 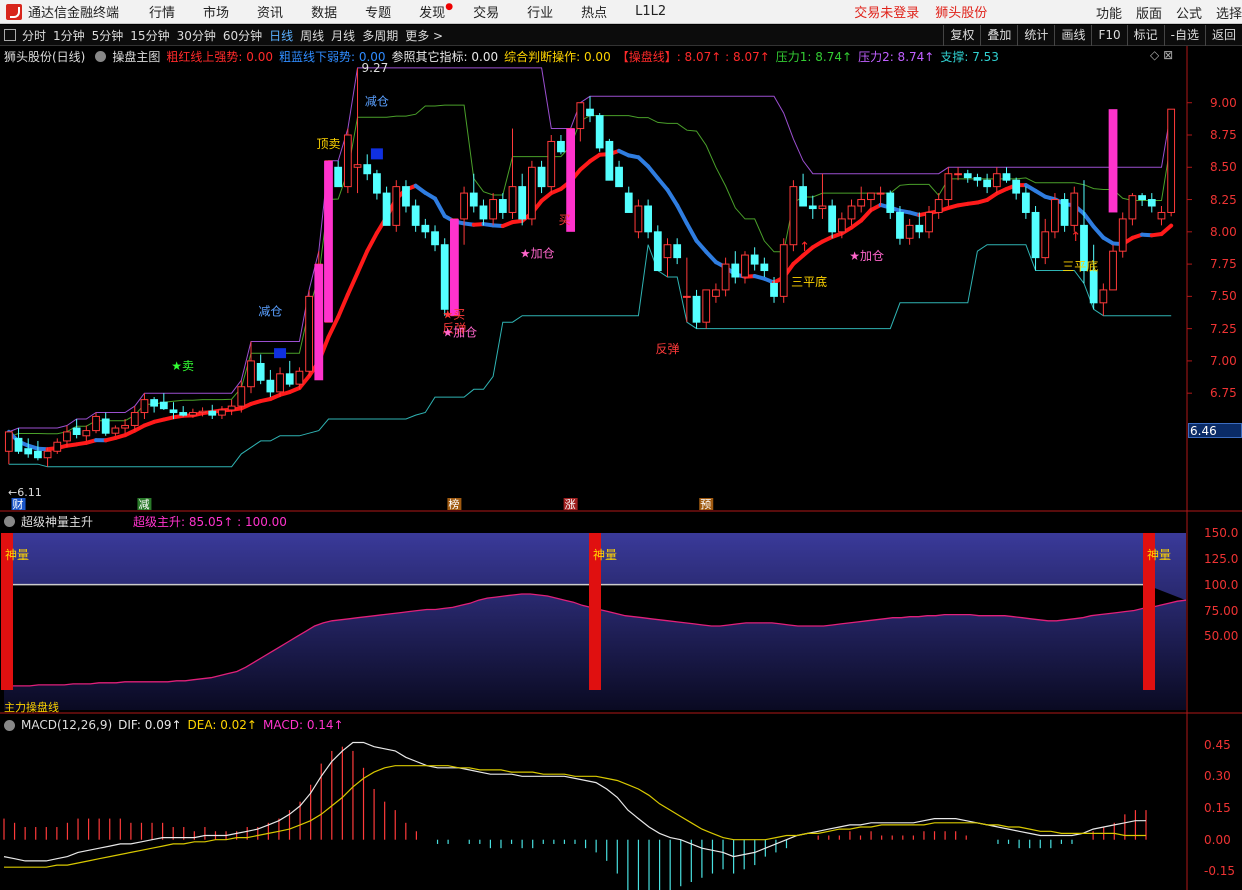 I want to click on menu-item-function: 功能, so click(x=1109, y=12).